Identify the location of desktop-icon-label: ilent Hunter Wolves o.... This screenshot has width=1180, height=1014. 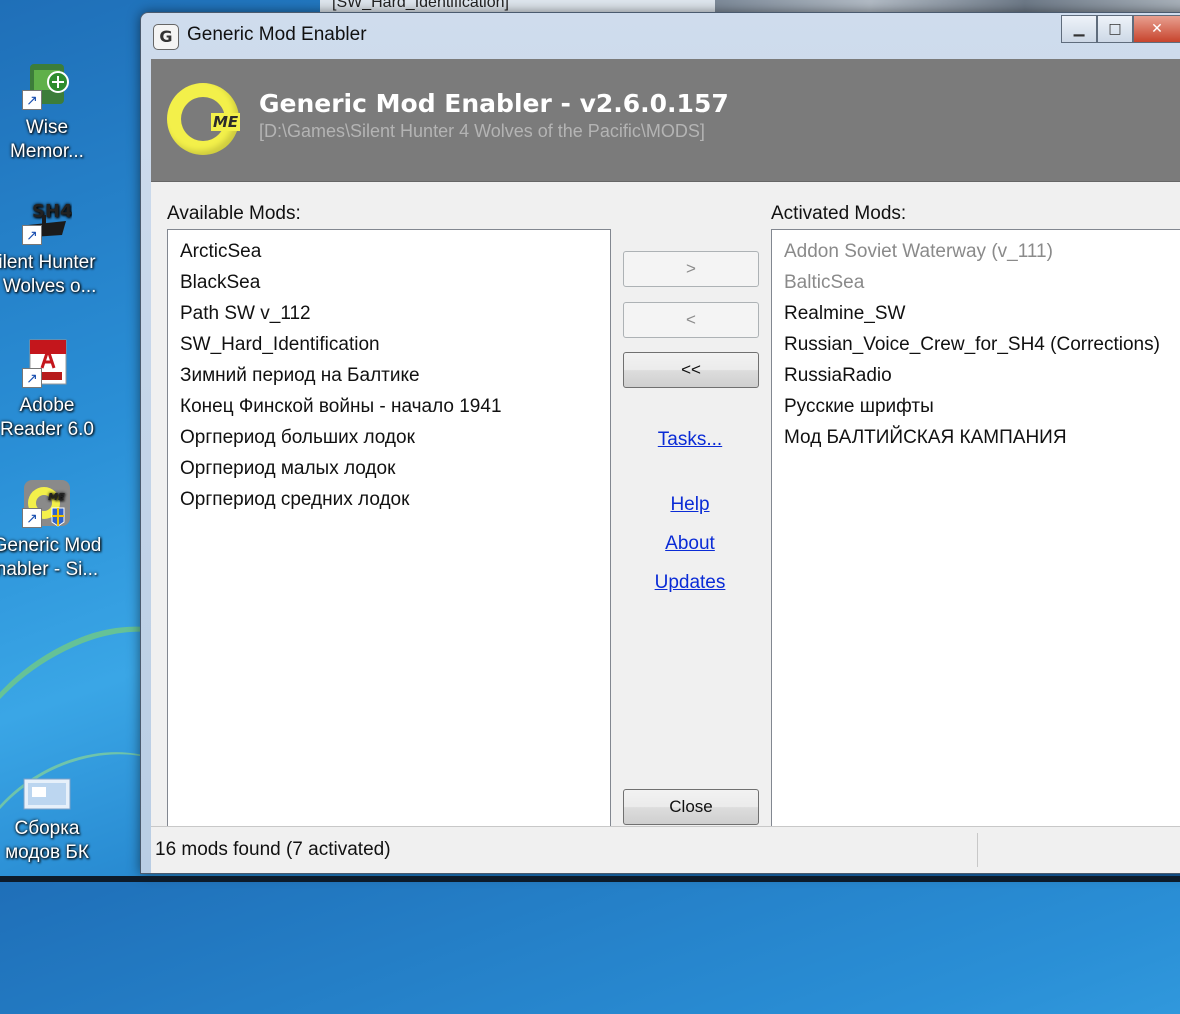
(48, 274).